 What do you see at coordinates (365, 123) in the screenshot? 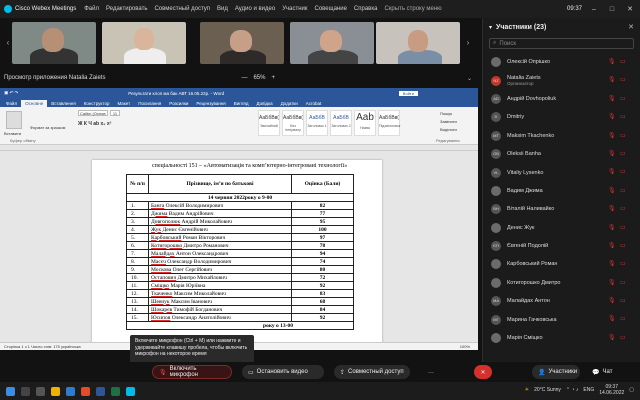
I see `style-title: Aab Назва` at bounding box center [365, 123].